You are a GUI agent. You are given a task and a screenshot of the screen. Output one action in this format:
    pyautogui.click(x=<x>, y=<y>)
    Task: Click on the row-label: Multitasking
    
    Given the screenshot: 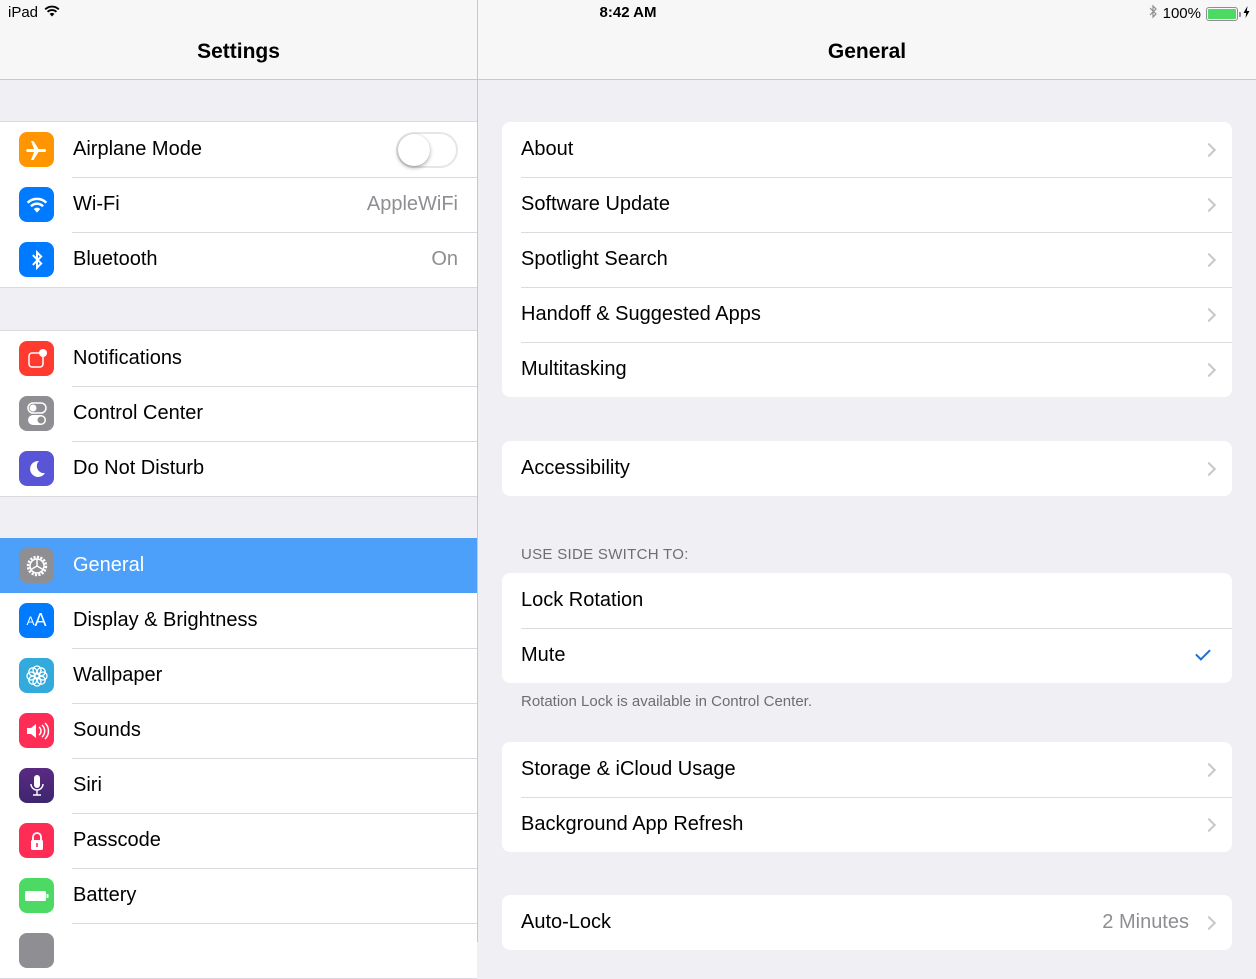 What is the action you would take?
    pyautogui.click(x=574, y=369)
    